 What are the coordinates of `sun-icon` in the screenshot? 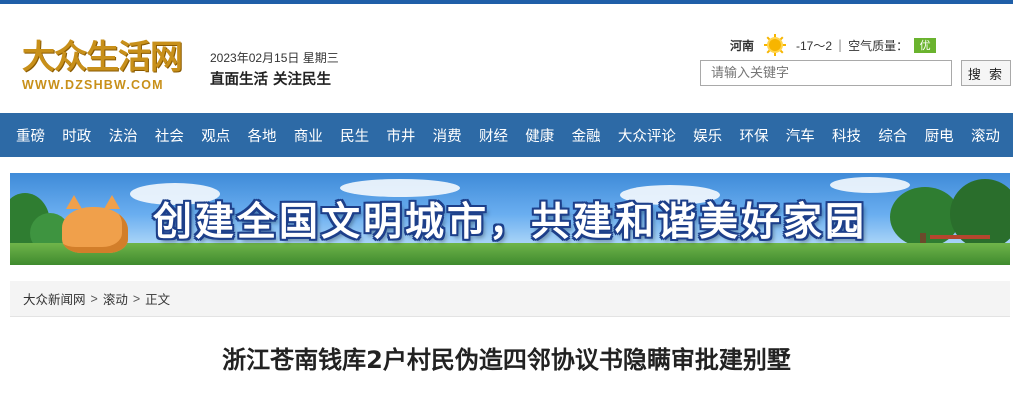 It's located at (775, 45).